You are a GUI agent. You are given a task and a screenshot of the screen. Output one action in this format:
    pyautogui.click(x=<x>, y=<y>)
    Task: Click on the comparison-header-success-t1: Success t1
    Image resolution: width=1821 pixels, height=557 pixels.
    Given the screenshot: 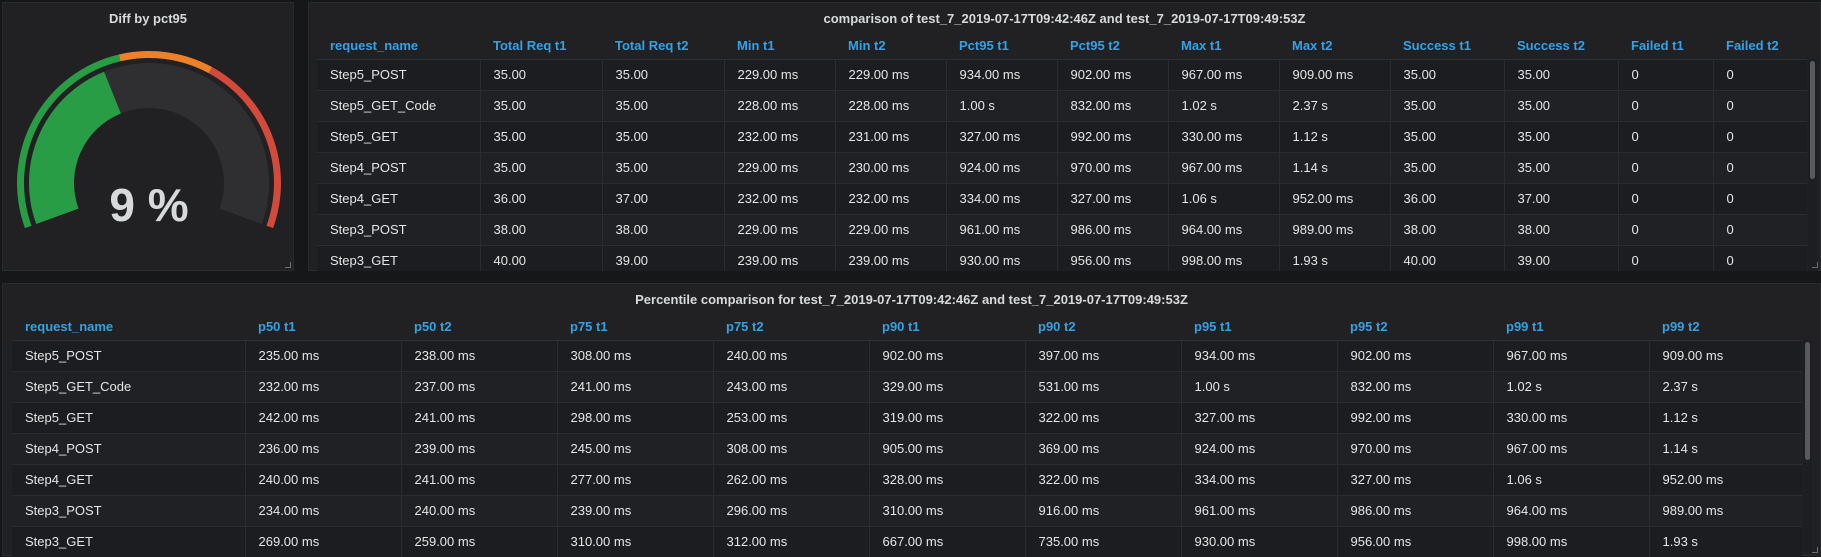 What is the action you would take?
    pyautogui.click(x=1447, y=46)
    